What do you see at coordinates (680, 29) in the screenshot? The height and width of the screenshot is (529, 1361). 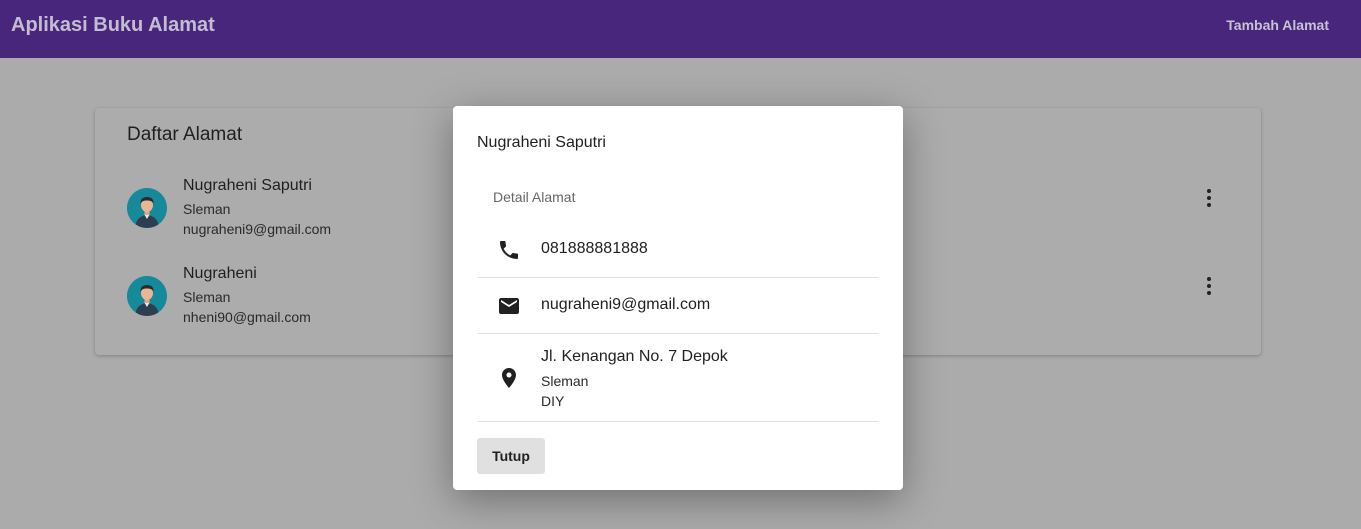 I see `app-bar: Aplikasi Buku Alamat Tambah Alamat` at bounding box center [680, 29].